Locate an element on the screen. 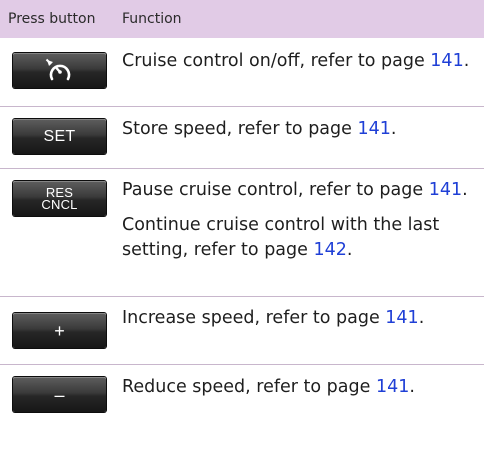 This screenshot has width=484, height=472. page-link: 142 is located at coordinates (329, 250).